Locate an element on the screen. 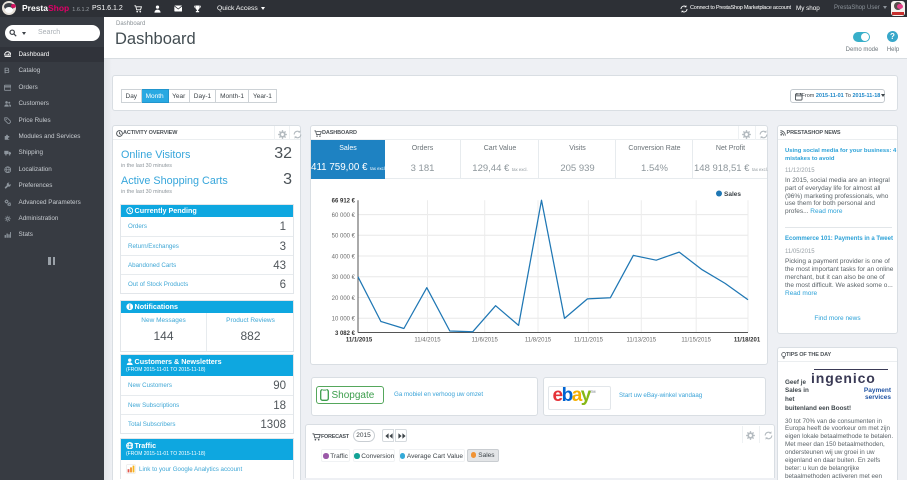 The width and height of the screenshot is (907, 480). svg-text: 11/13/2015 is located at coordinates (642, 341).